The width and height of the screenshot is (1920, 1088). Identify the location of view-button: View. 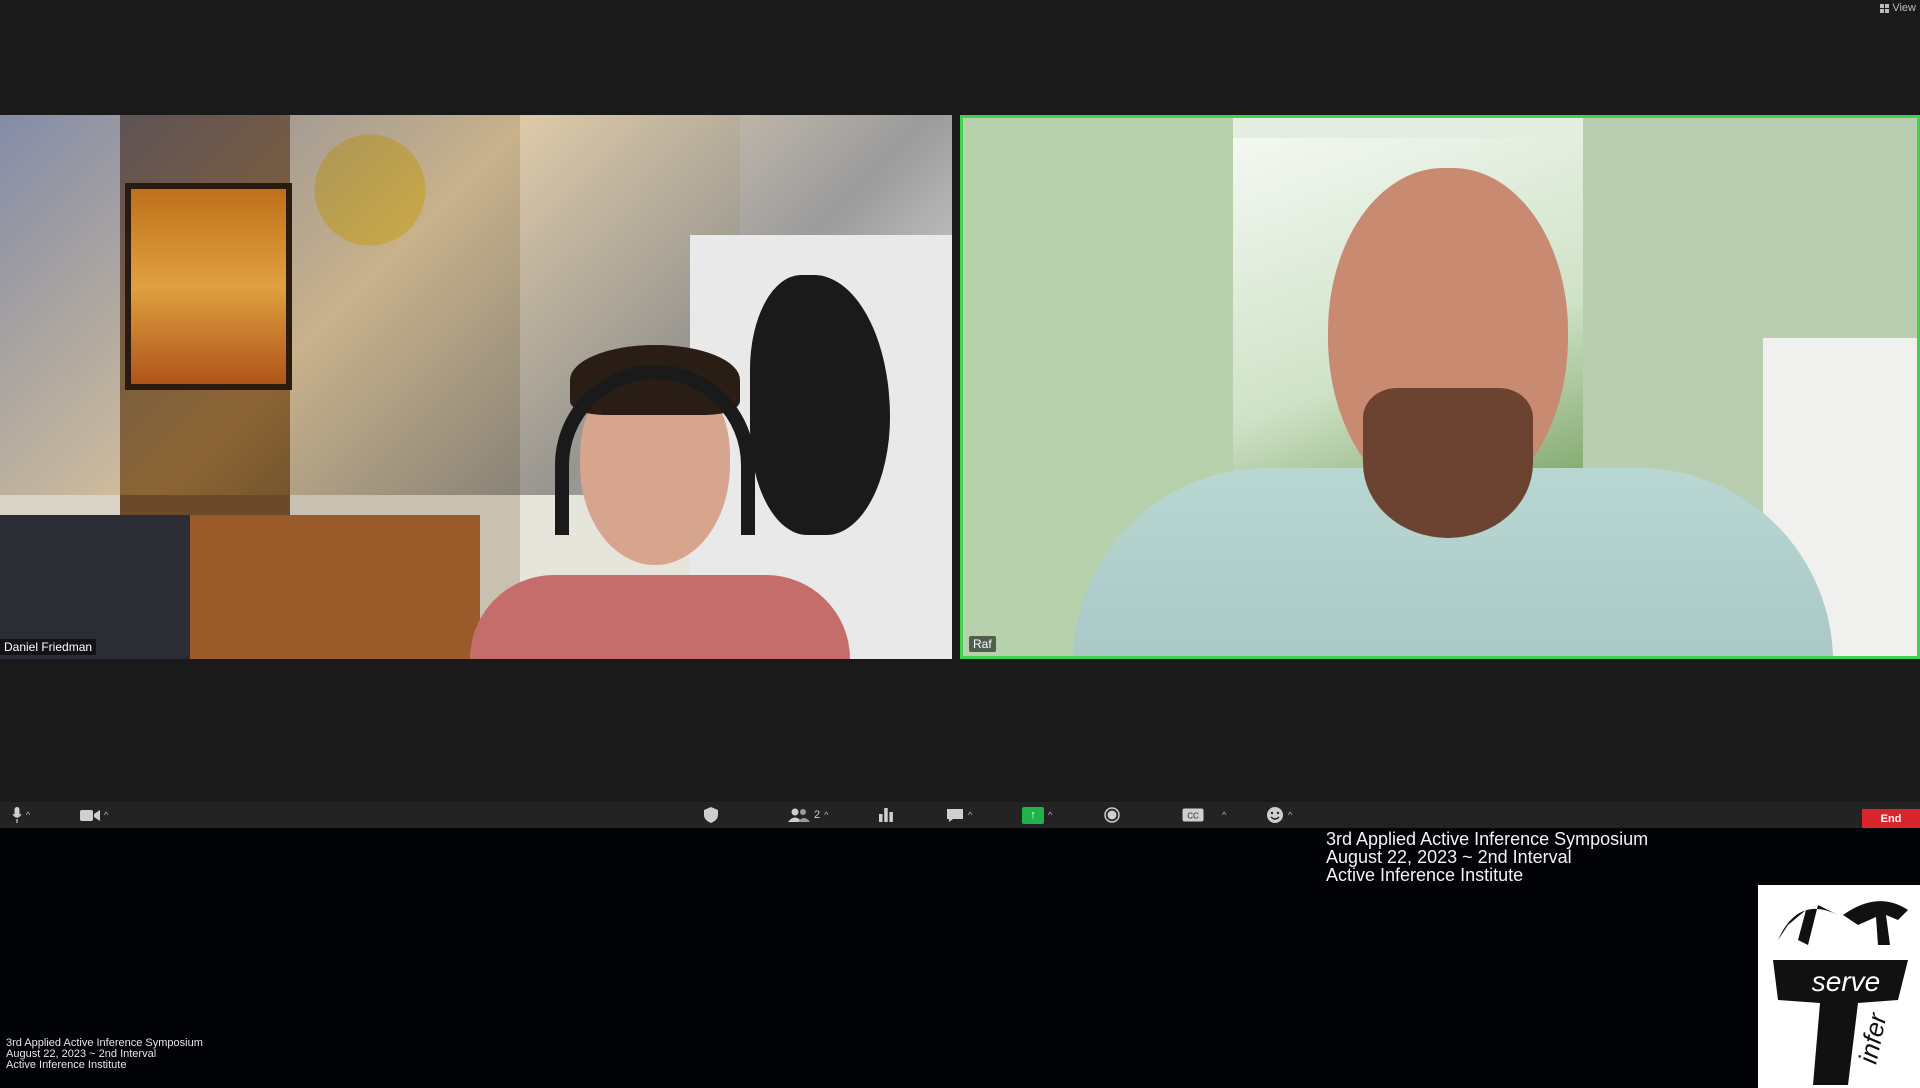
(1898, 8).